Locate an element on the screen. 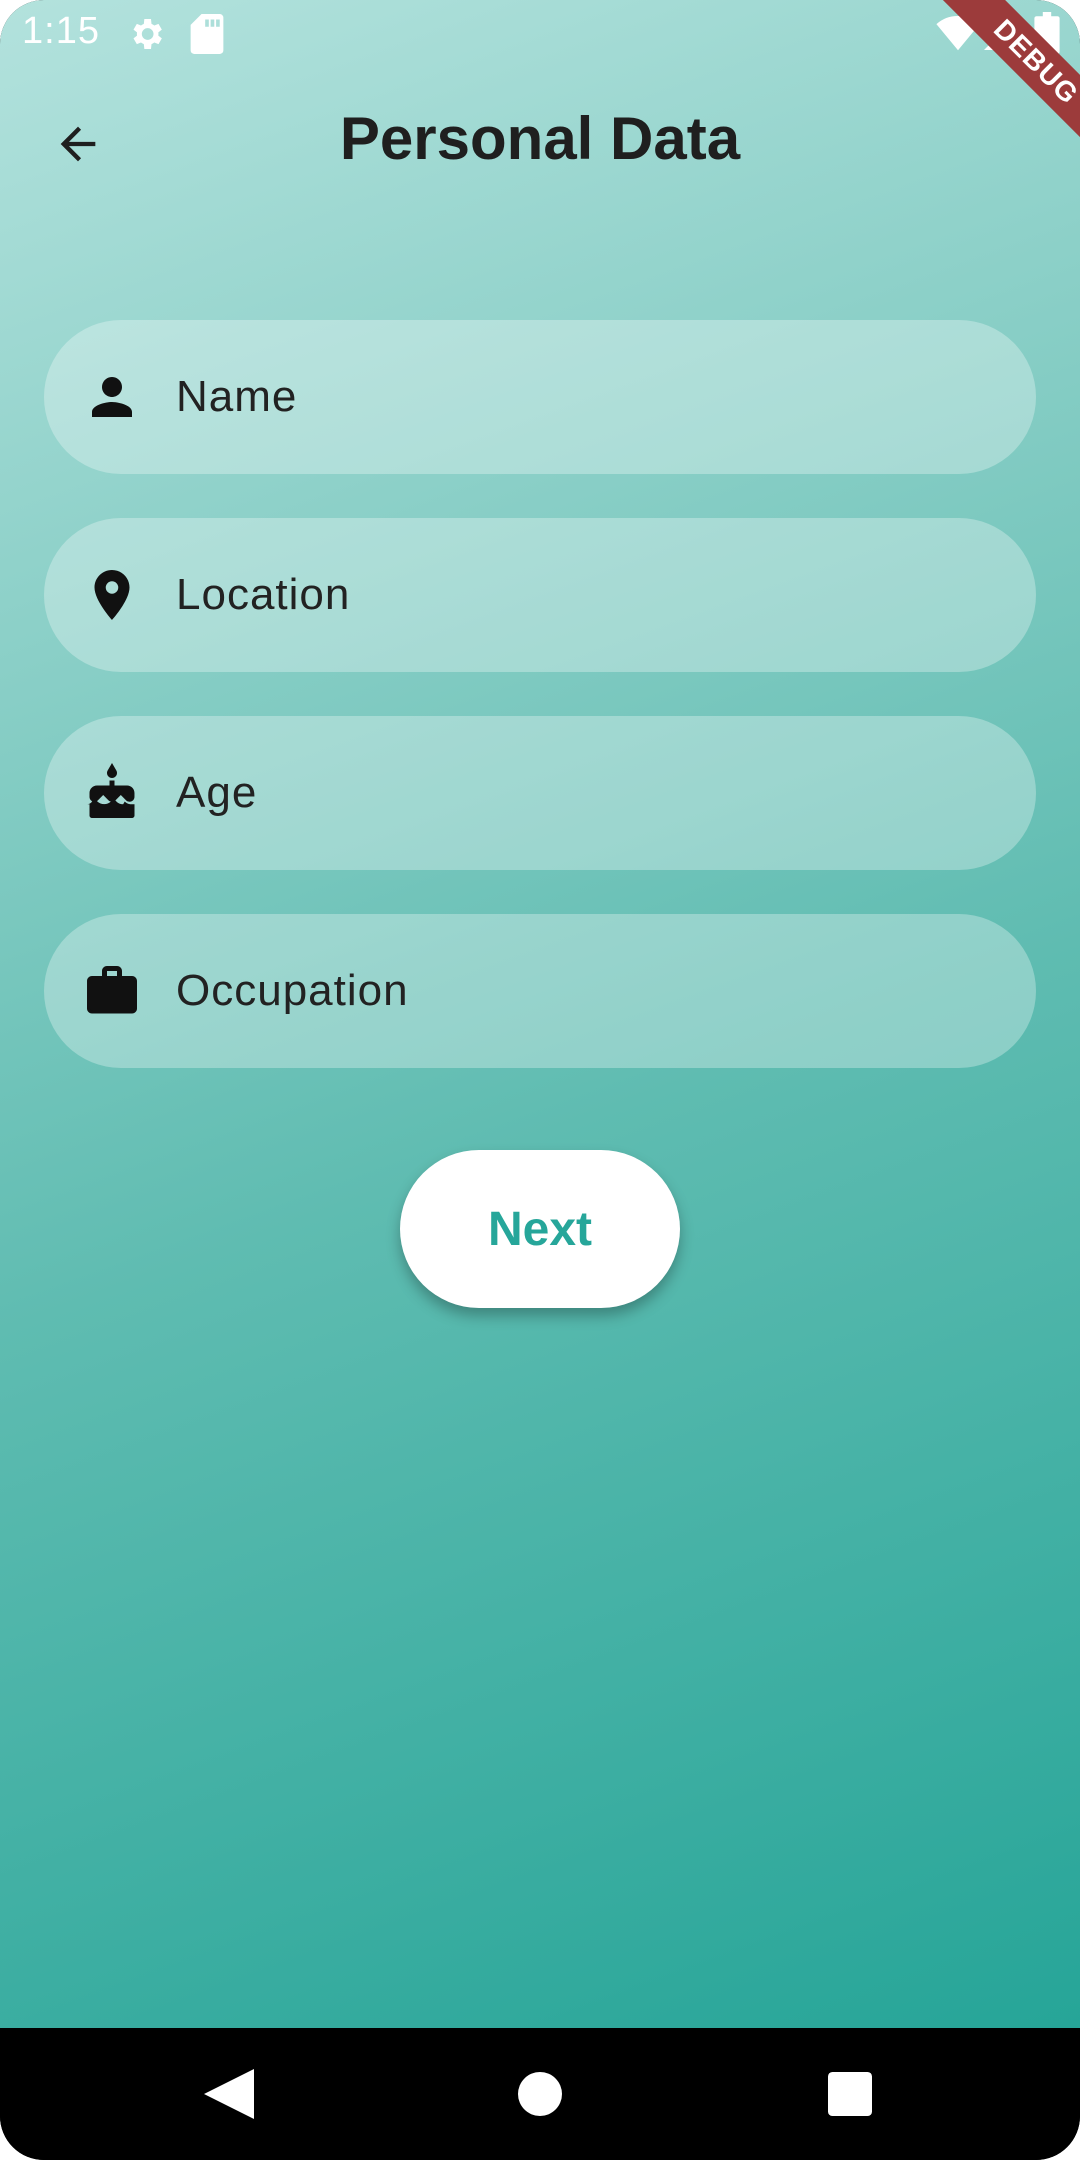  settings-icon is located at coordinates (147, 34).